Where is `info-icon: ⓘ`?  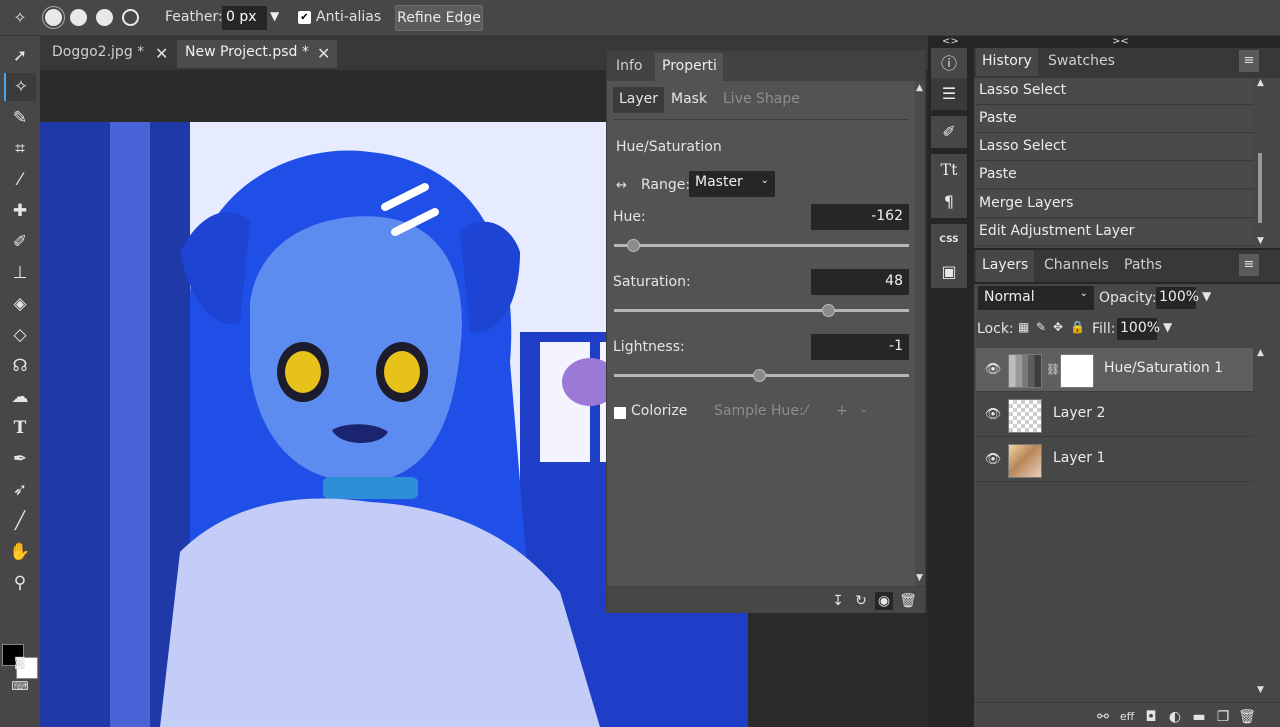 info-icon: ⓘ is located at coordinates (949, 64).